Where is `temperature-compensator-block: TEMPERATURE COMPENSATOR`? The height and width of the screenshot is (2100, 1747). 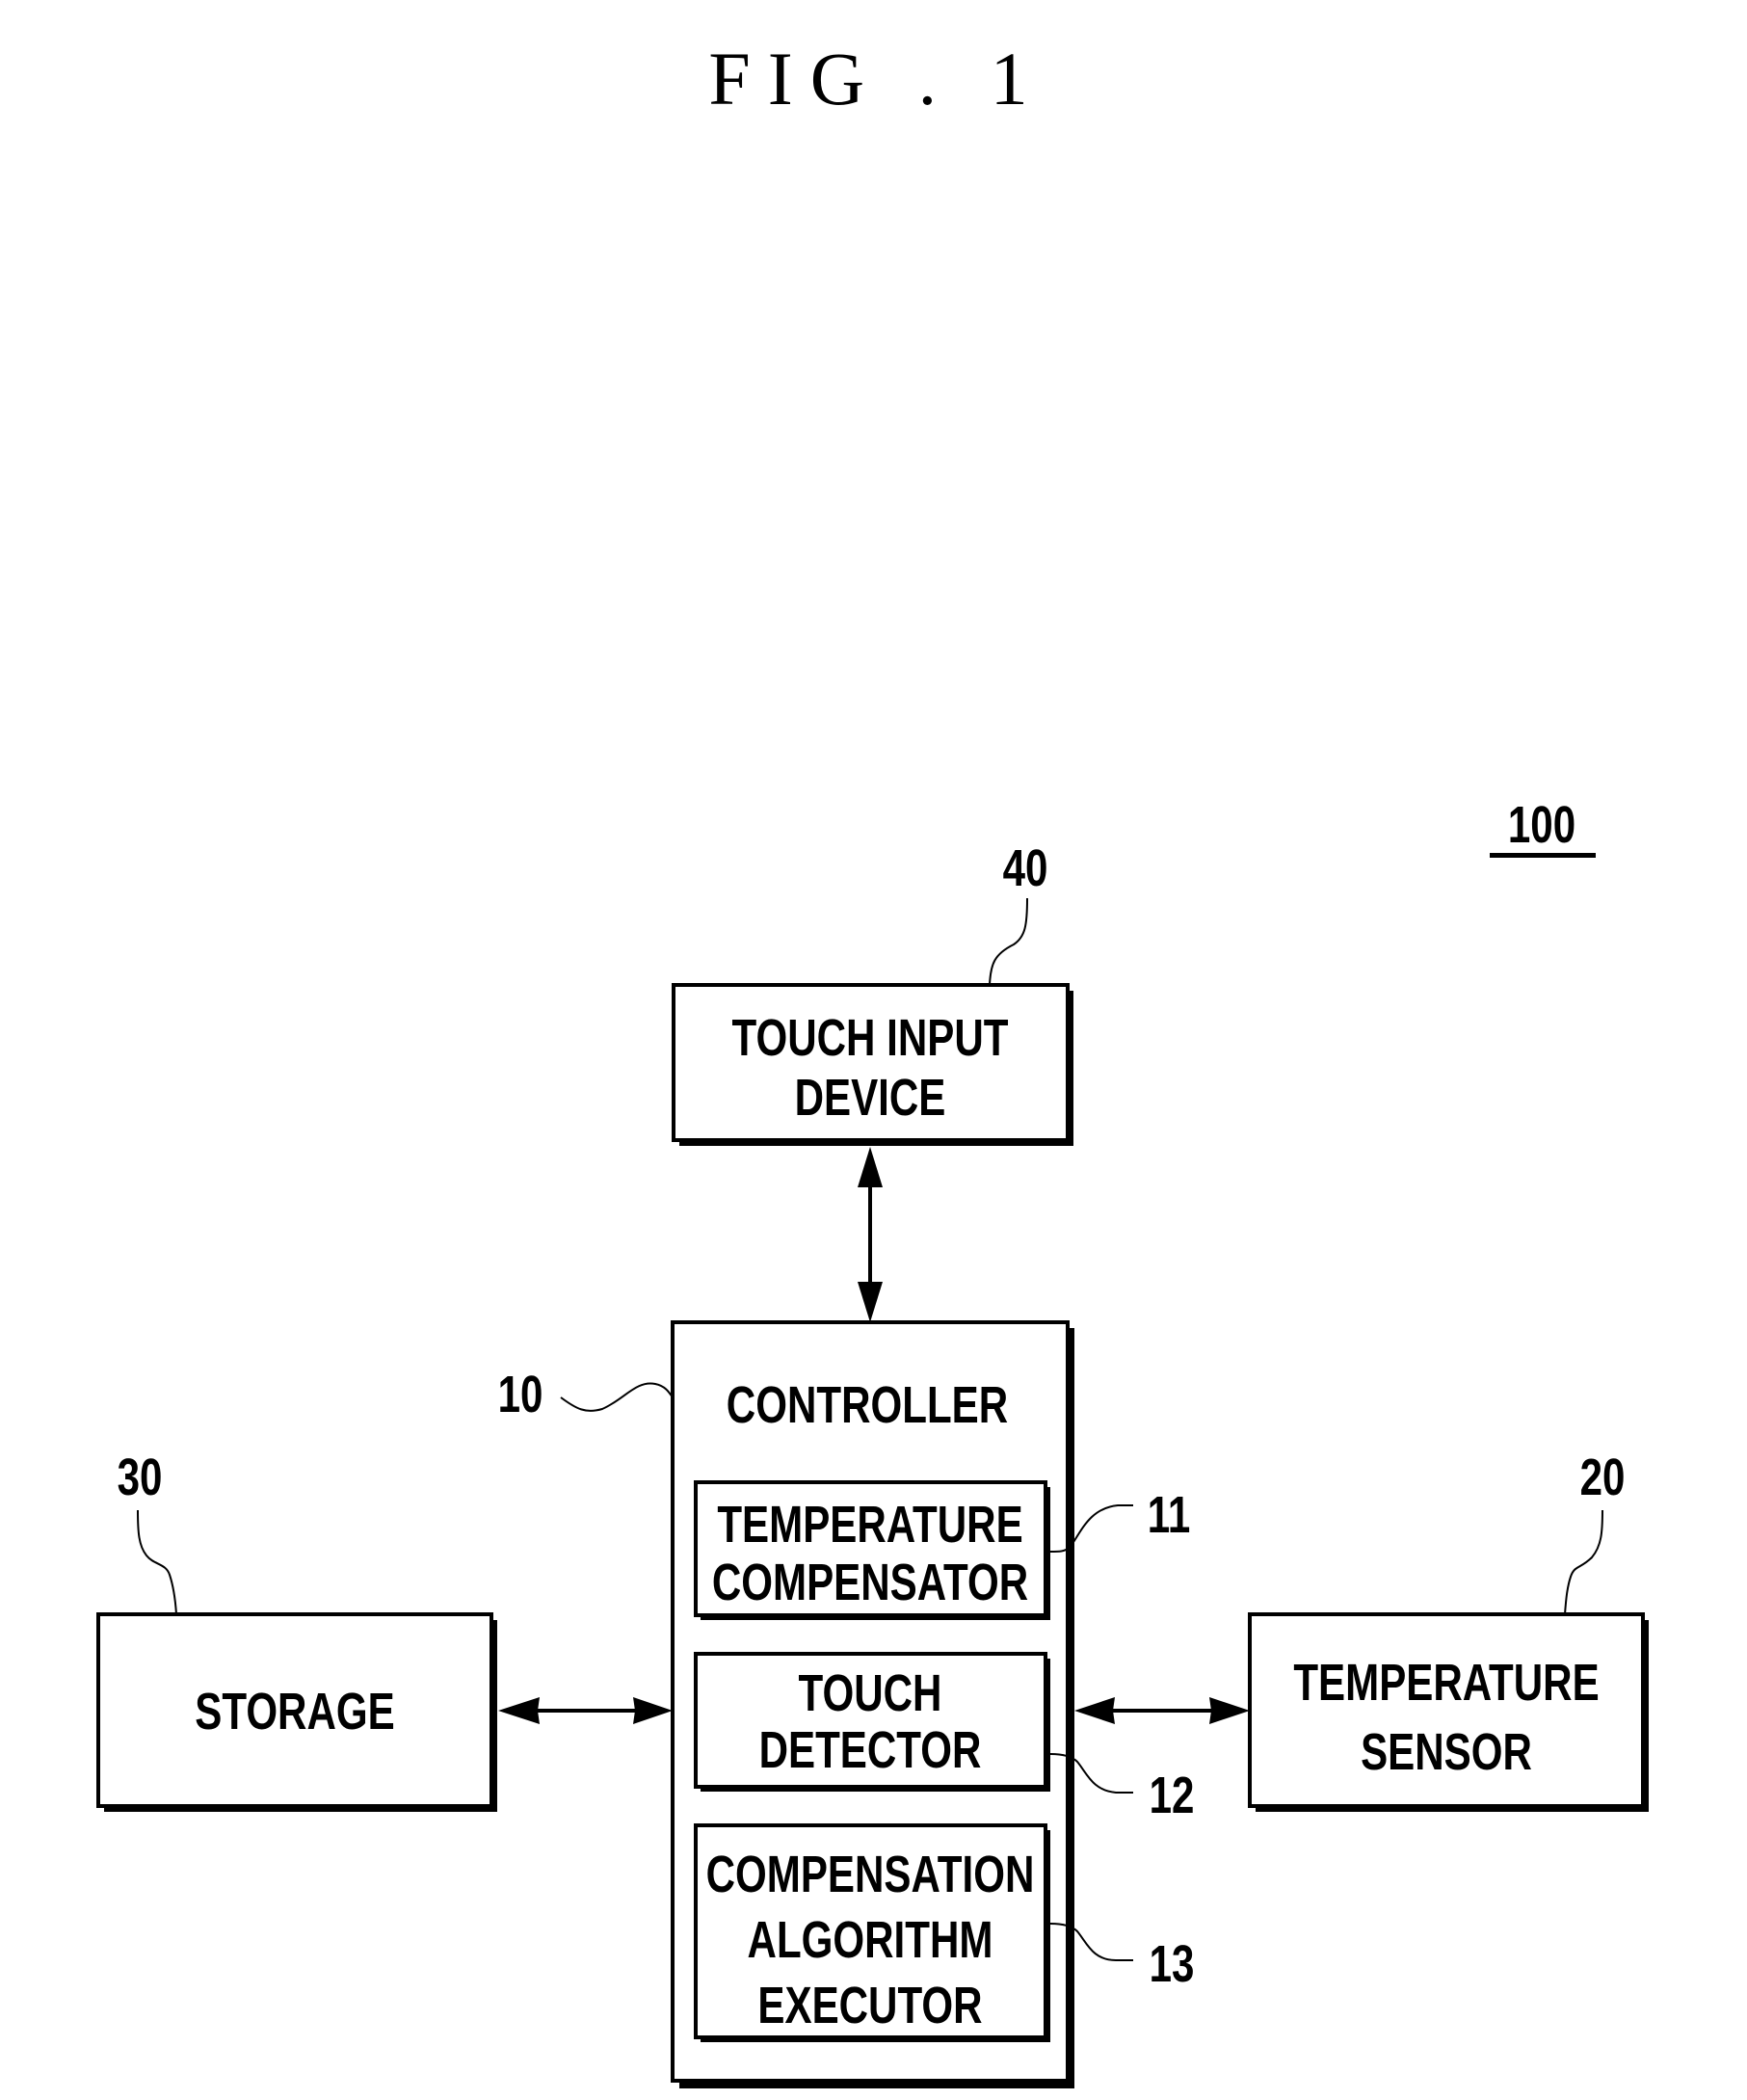
temperature-compensator-block: TEMPERATURE COMPENSATOR is located at coordinates (872, 1550).